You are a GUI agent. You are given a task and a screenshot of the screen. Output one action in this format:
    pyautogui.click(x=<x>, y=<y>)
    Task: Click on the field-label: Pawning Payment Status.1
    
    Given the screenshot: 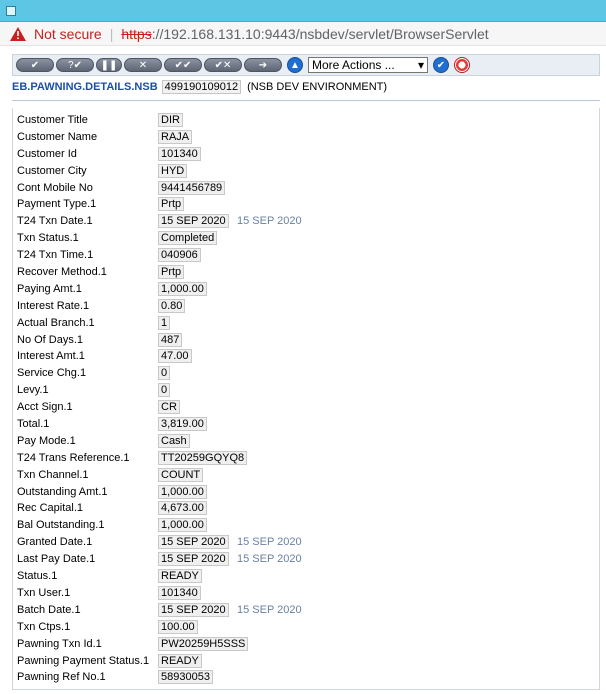 What is the action you would take?
    pyautogui.click(x=83, y=660)
    